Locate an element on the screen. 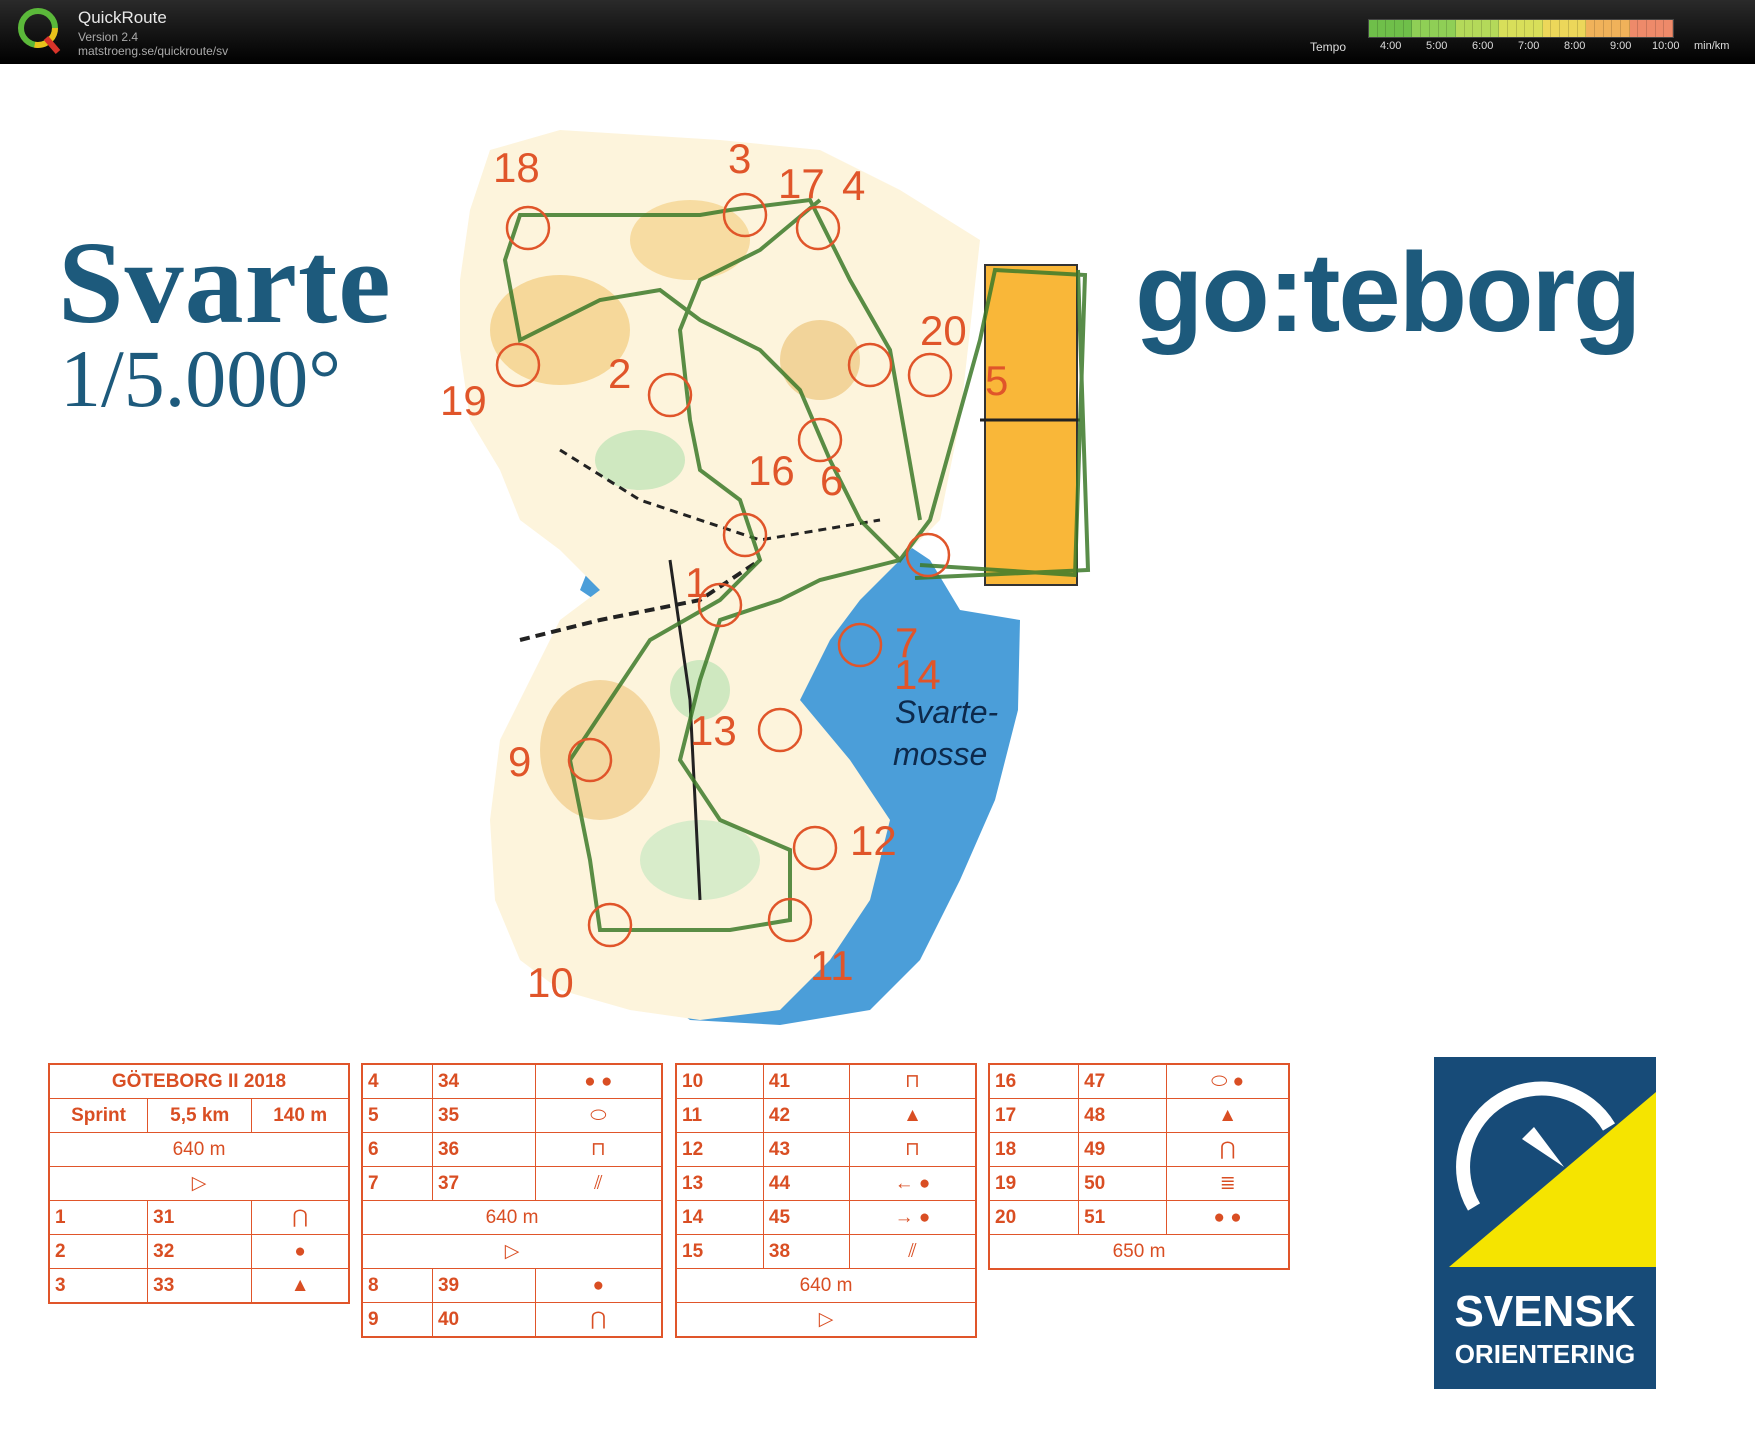 This screenshot has height=1434, width=1755. control-number: 11 is located at coordinates (832, 965).